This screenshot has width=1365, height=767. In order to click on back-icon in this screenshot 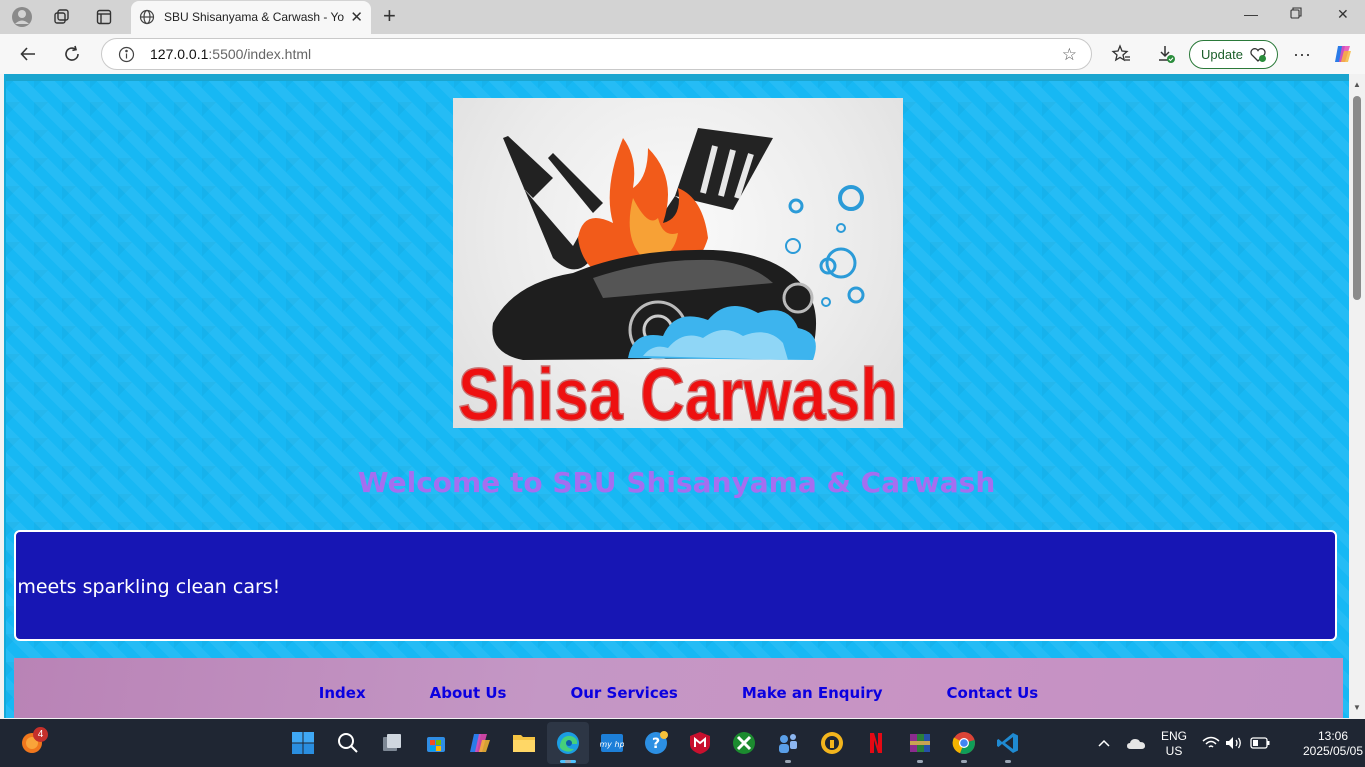, I will do `click(28, 54)`.